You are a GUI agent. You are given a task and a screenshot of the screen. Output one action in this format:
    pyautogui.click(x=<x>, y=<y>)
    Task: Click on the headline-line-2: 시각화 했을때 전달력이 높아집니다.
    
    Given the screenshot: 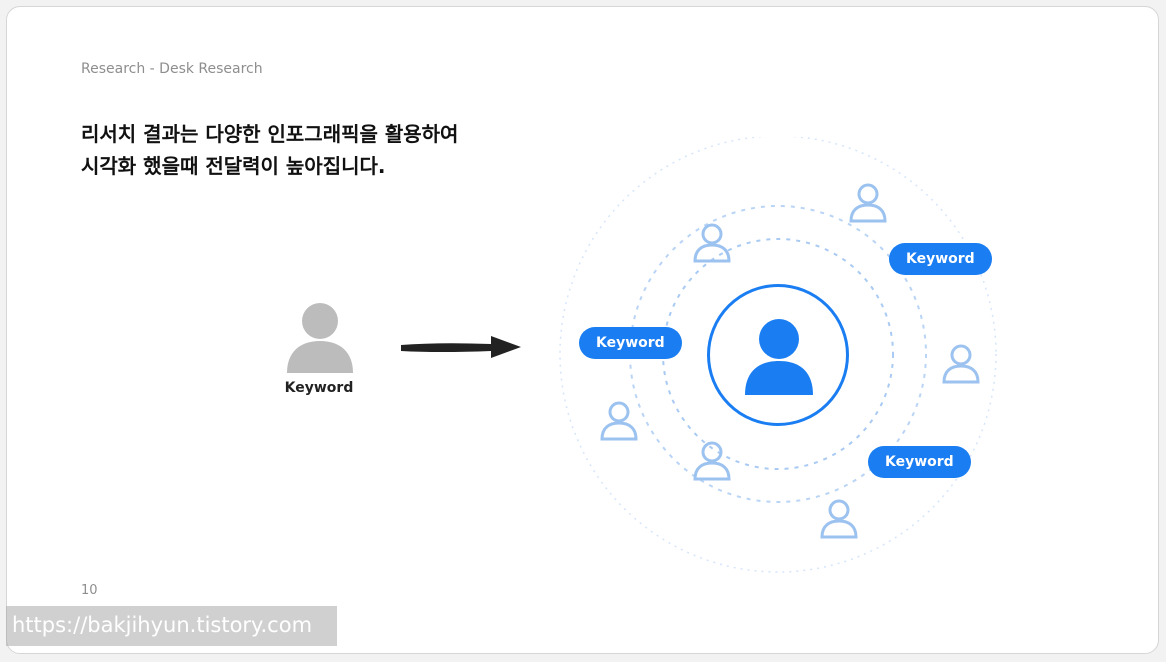 What is the action you would take?
    pyautogui.click(x=233, y=166)
    